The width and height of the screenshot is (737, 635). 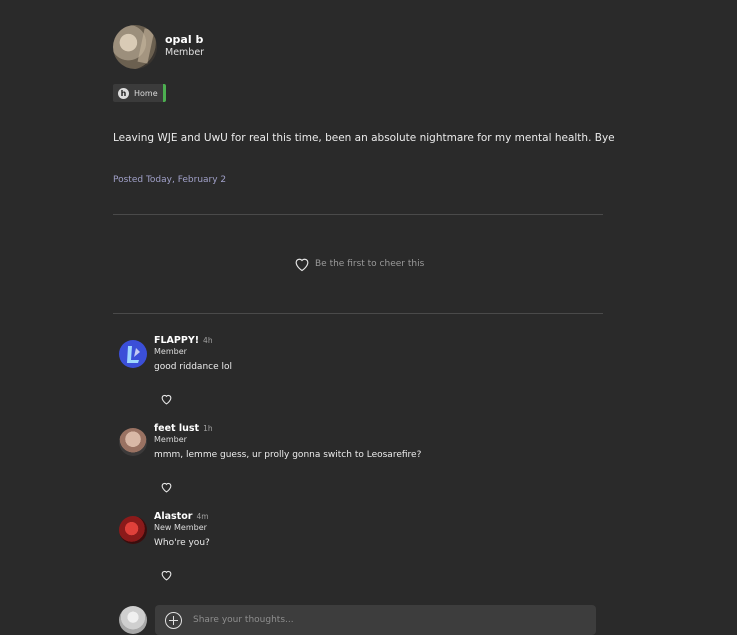 What do you see at coordinates (170, 180) in the screenshot?
I see `post-timestamp: Posted Today, February 2` at bounding box center [170, 180].